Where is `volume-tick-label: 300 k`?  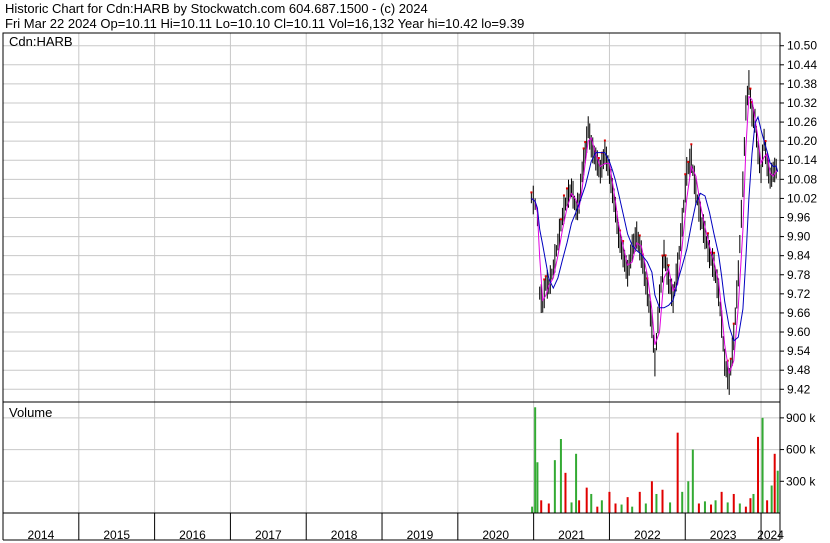
volume-tick-label: 300 k is located at coordinates (801, 481).